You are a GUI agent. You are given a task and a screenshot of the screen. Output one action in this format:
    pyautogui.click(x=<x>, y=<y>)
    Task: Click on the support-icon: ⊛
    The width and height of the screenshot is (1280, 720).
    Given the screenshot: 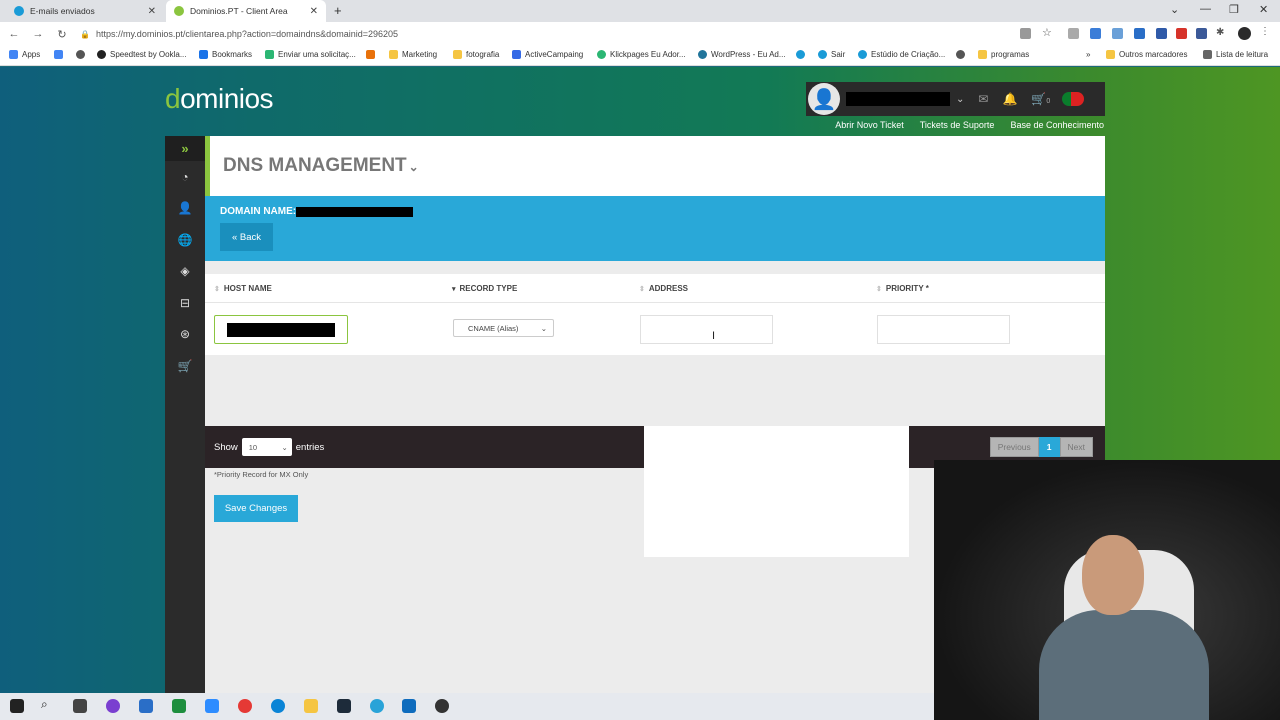 What is the action you would take?
    pyautogui.click(x=185, y=335)
    